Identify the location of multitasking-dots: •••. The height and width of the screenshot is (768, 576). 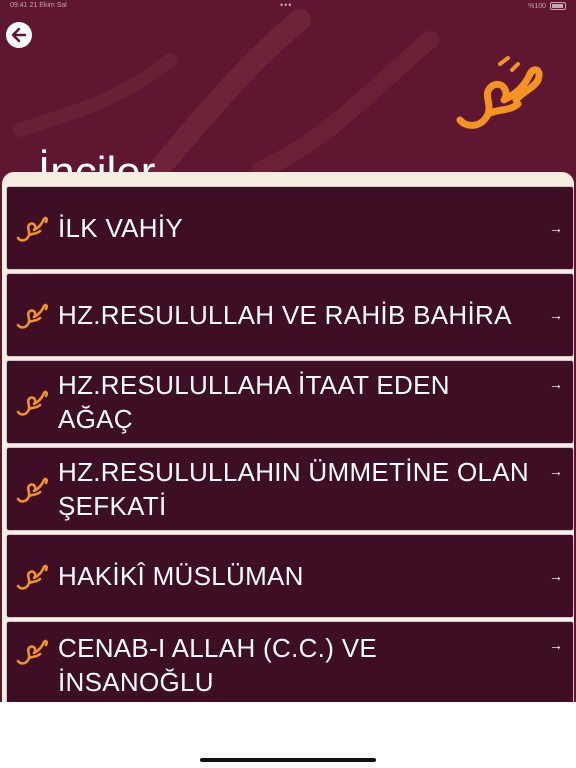
(286, 5).